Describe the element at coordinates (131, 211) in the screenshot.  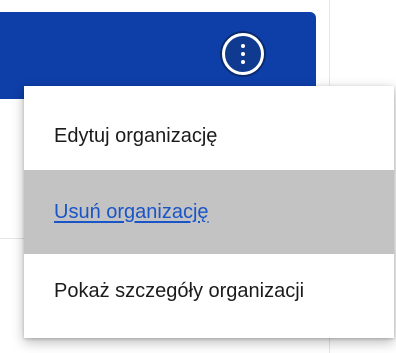
I see `menu-item-label: Usuń organizację` at that location.